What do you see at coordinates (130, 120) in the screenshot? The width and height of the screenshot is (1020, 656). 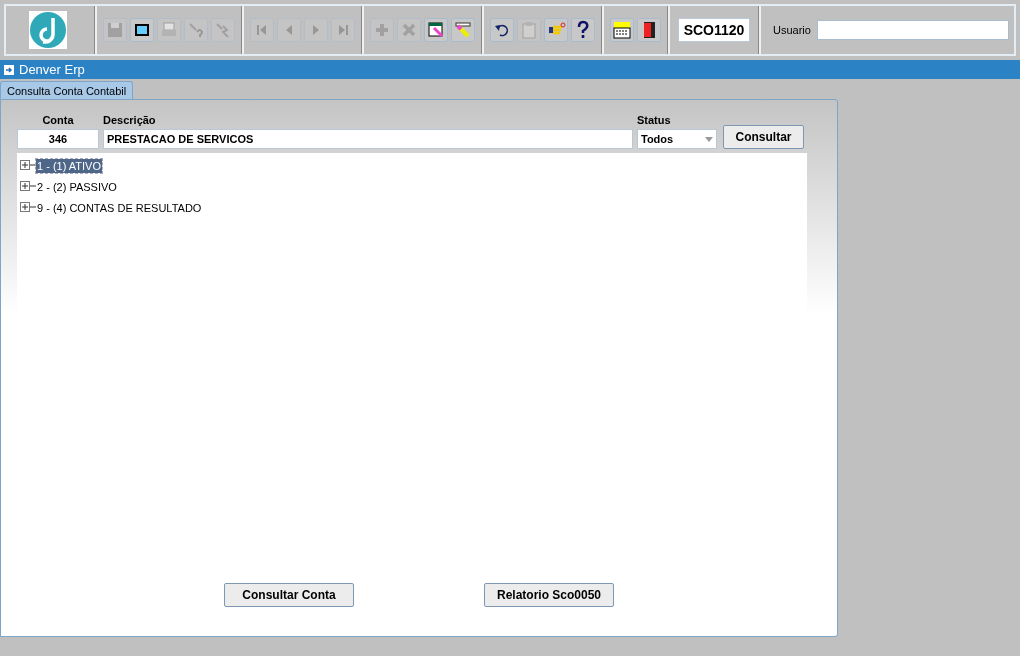 I see `descricao-label: Descrição` at bounding box center [130, 120].